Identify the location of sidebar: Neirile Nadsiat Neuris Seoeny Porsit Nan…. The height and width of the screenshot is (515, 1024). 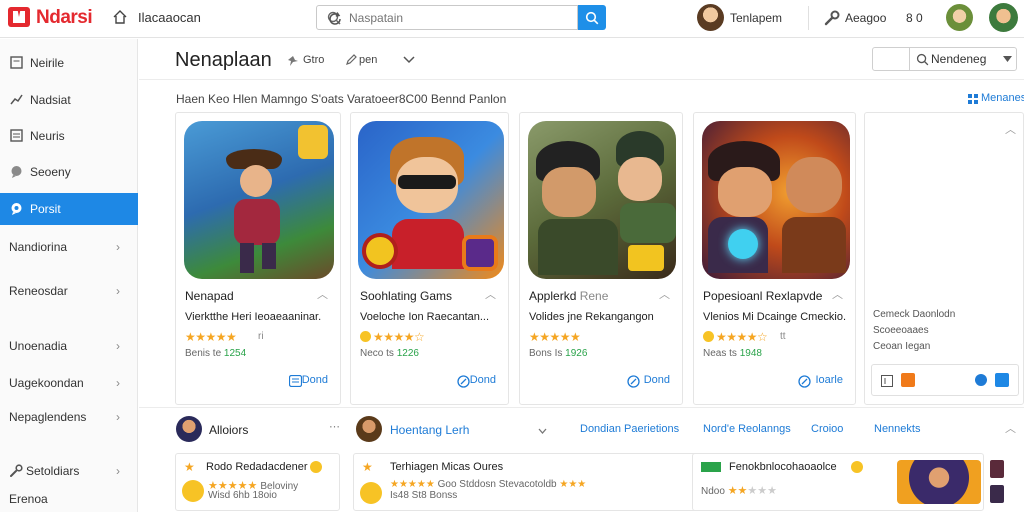
(69, 275).